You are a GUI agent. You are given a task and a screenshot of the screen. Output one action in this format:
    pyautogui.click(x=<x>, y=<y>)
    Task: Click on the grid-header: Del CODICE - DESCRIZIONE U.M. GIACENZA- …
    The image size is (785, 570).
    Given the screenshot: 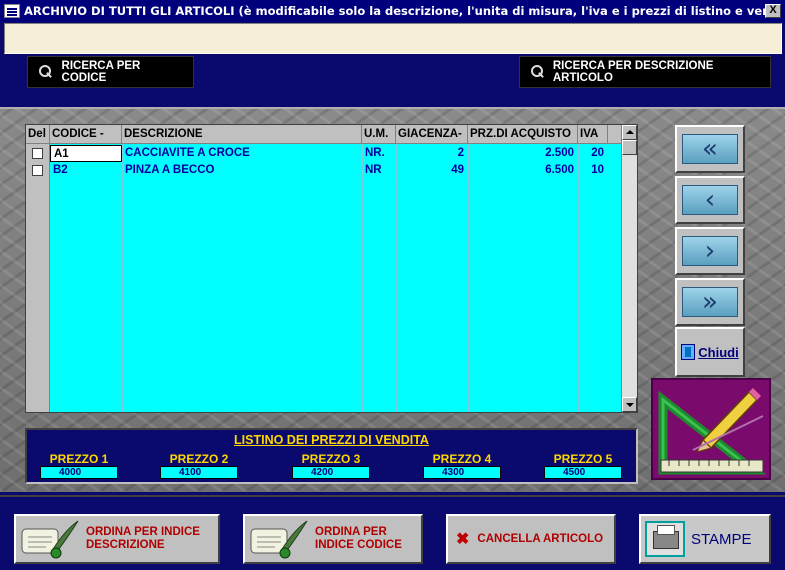 What is the action you would take?
    pyautogui.click(x=324, y=134)
    